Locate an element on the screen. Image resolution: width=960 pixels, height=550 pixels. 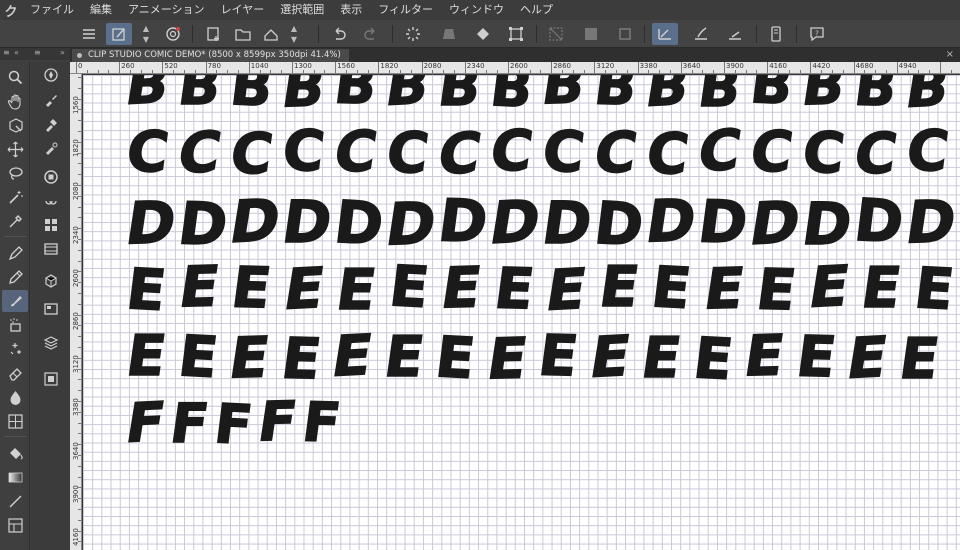
pencil-icon is located at coordinates (15, 277).